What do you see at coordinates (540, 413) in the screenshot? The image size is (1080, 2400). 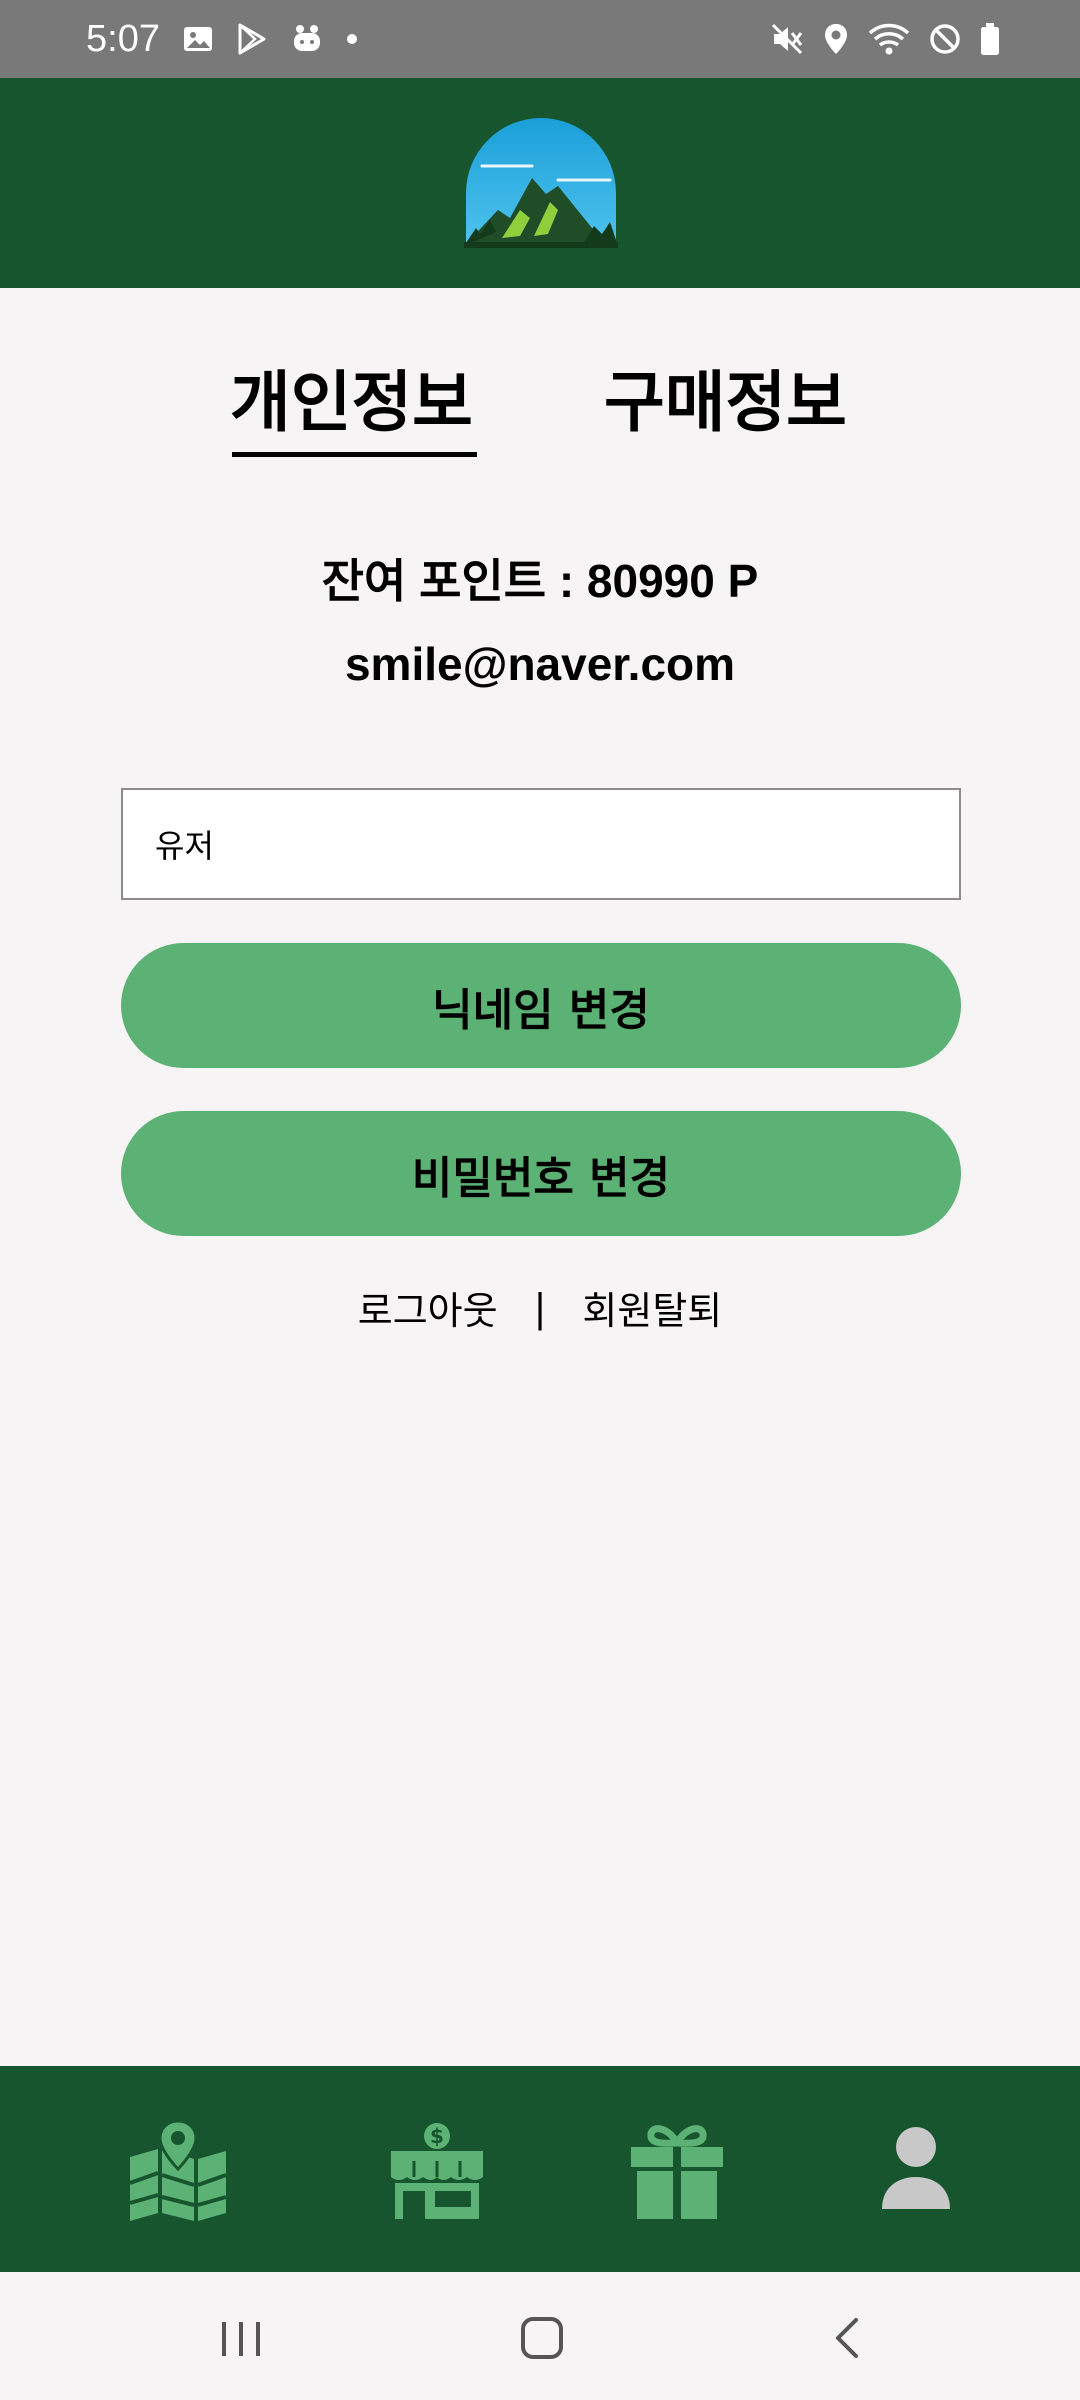 I see `tab-bar: 개인정보 구매정보` at bounding box center [540, 413].